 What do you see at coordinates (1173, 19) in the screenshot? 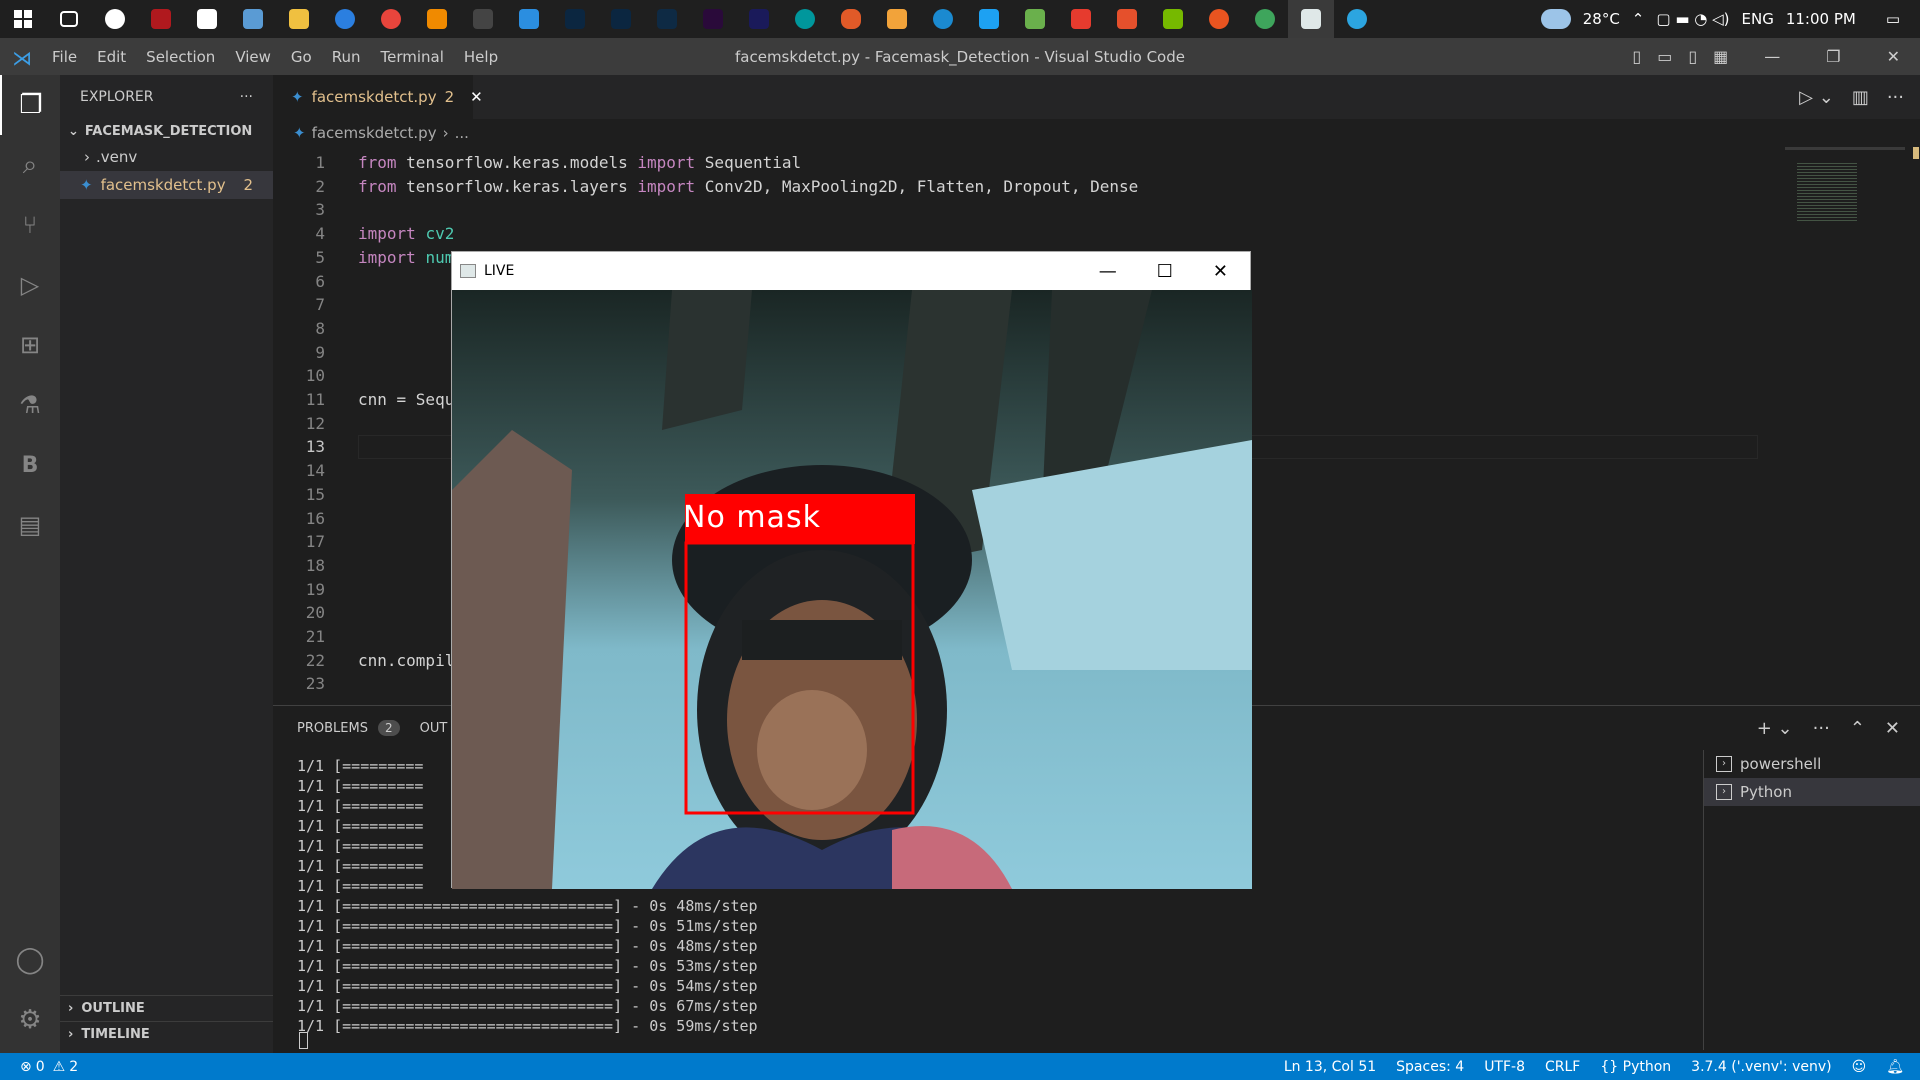
I see `nvidia-icon` at bounding box center [1173, 19].